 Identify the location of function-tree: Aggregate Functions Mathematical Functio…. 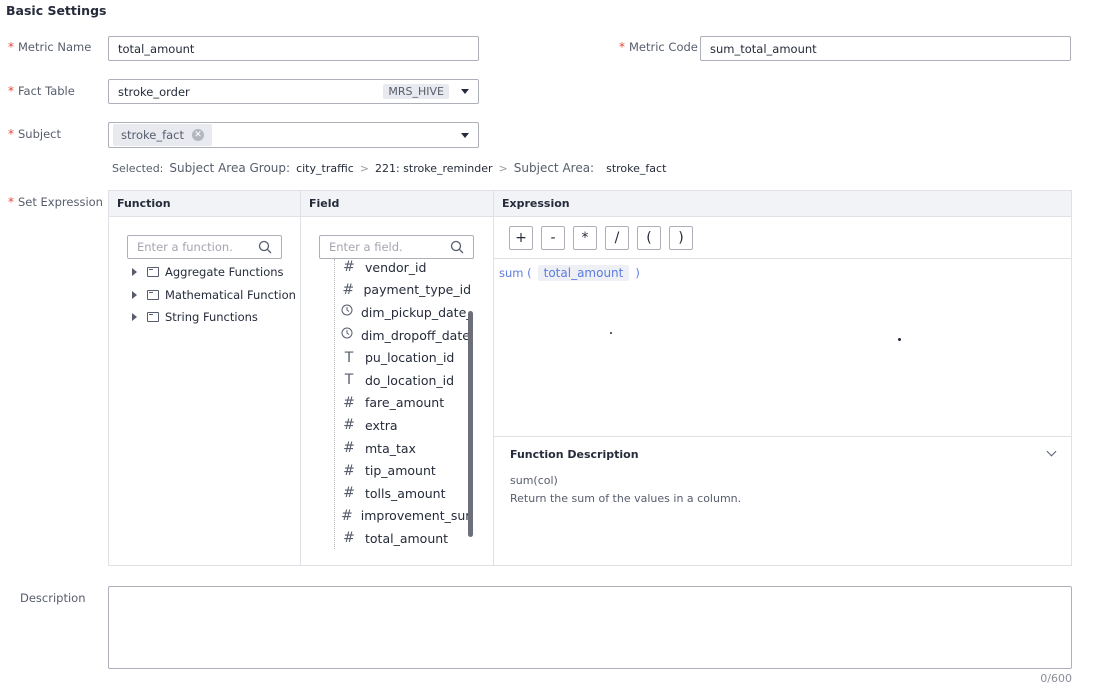
(214, 295).